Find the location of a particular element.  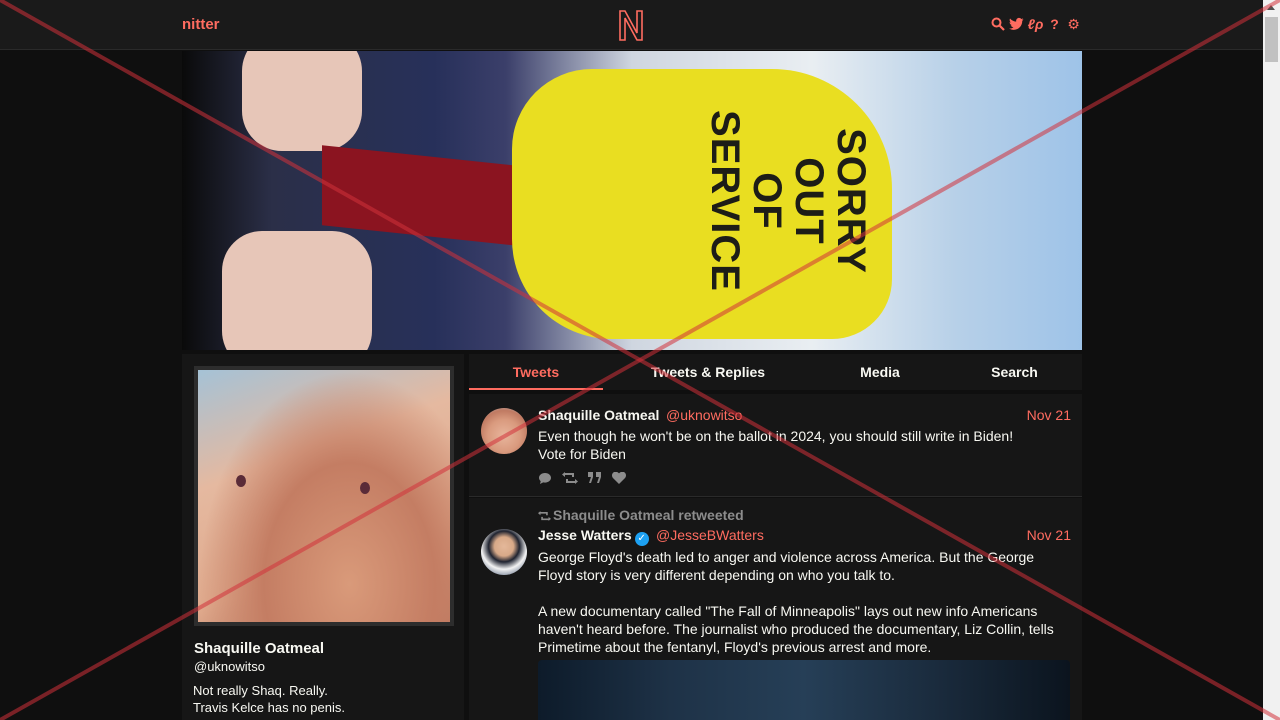

tweet-stats is located at coordinates (582, 479).